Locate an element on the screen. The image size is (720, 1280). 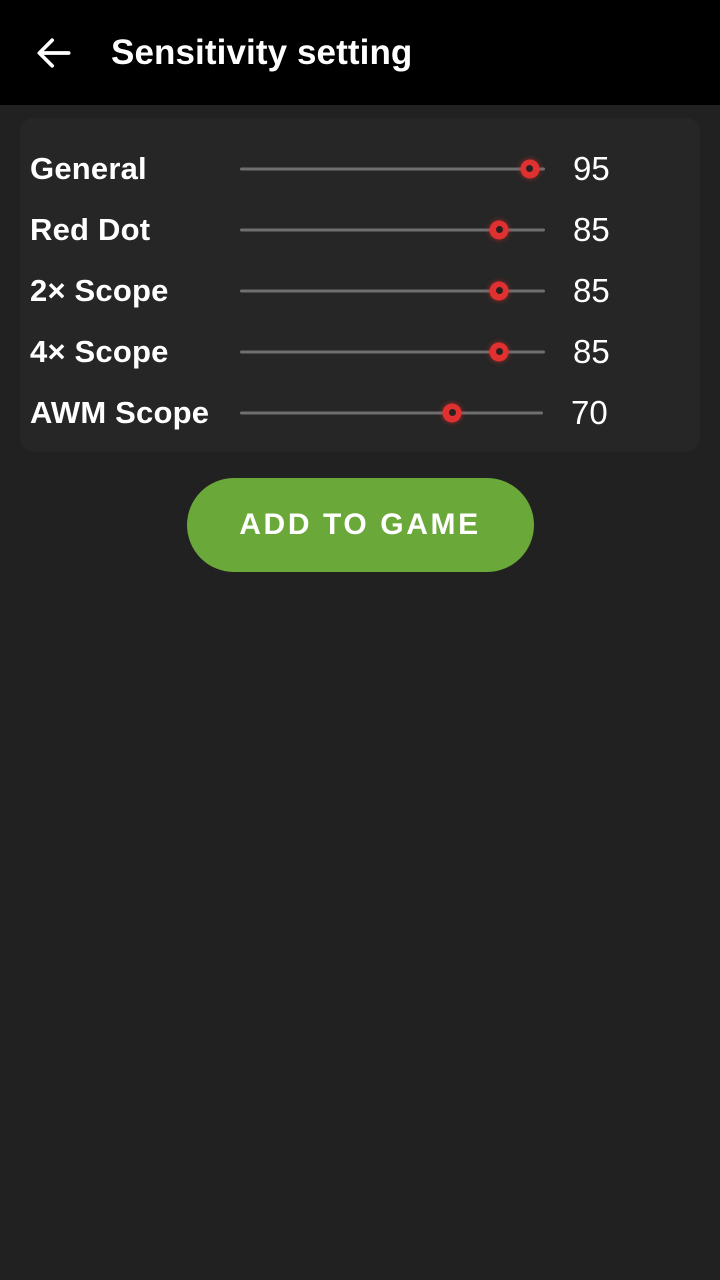
add-to-game-button: ADD TO GAME is located at coordinates (360, 525).